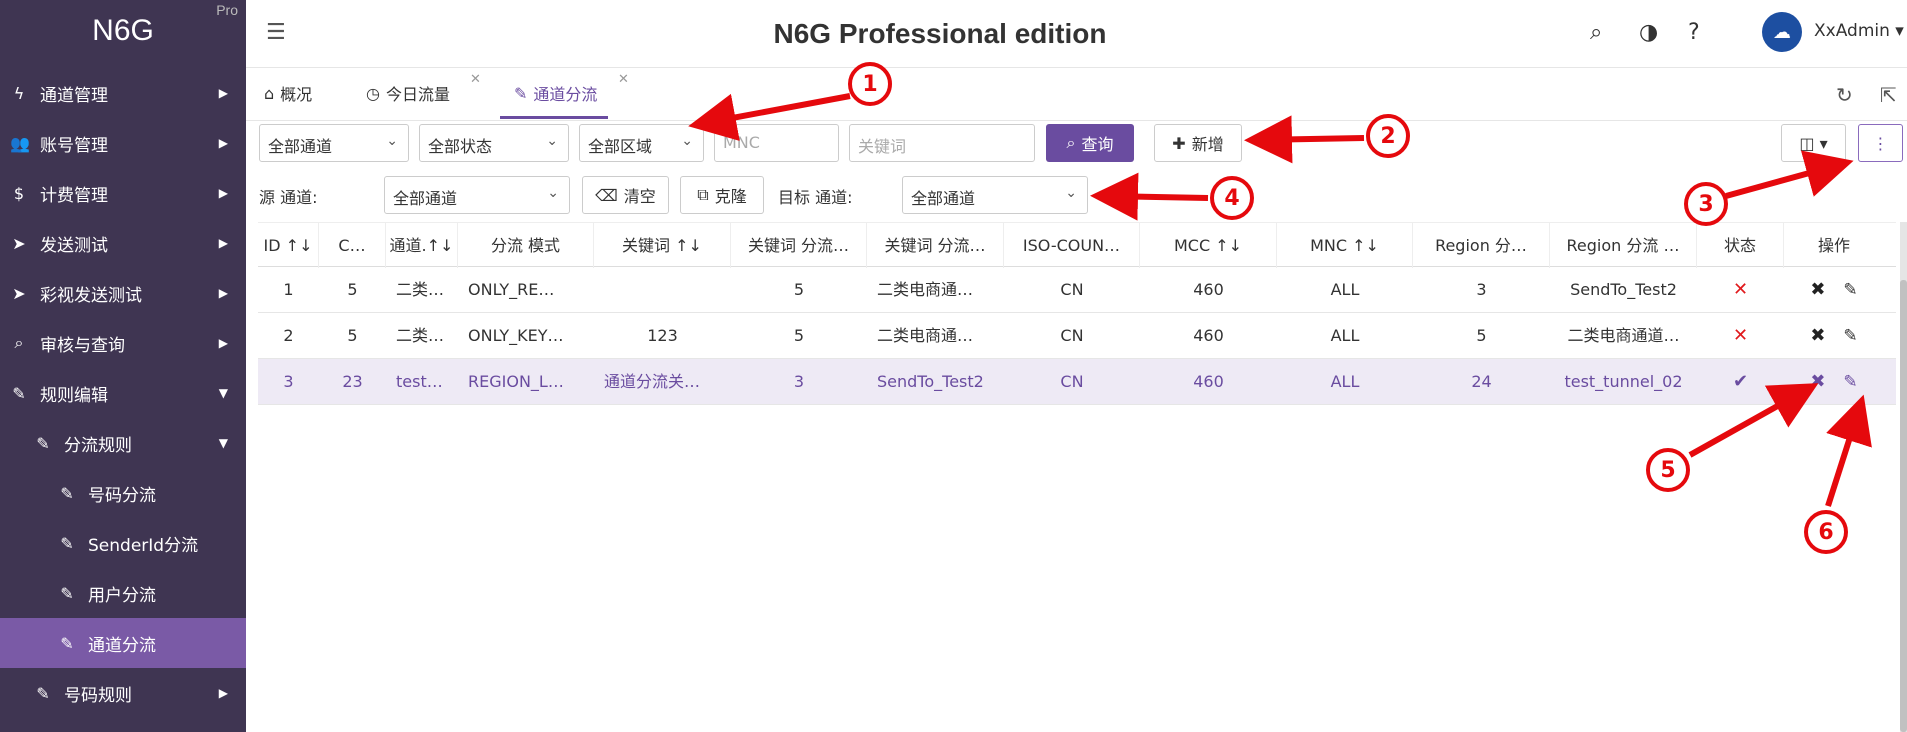 The height and width of the screenshot is (732, 1907). Describe the element at coordinates (942, 143) in the screenshot. I see `keyword-input: 关键词` at that location.